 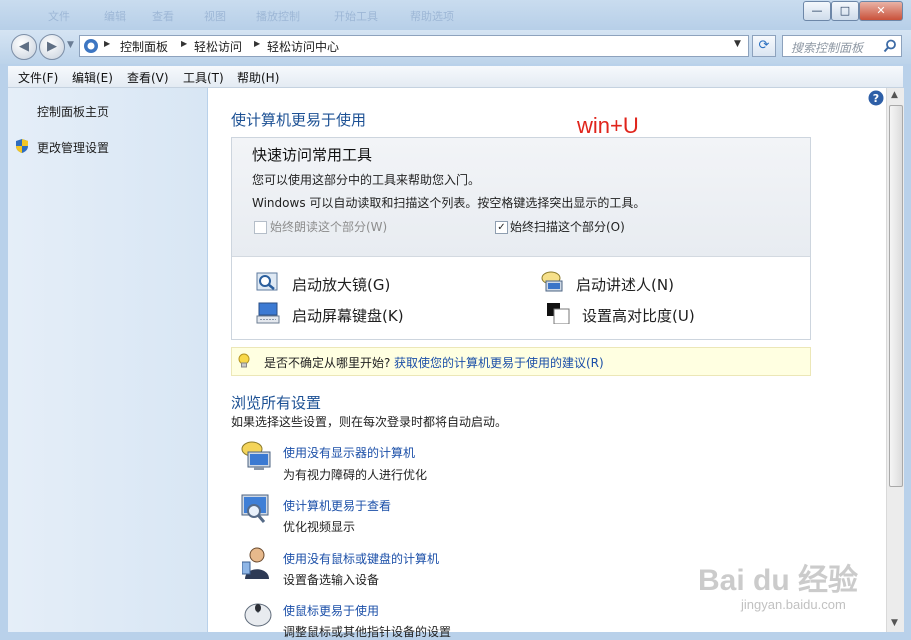 What do you see at coordinates (255, 508) in the screenshot?
I see `easier-to-see-icon` at bounding box center [255, 508].